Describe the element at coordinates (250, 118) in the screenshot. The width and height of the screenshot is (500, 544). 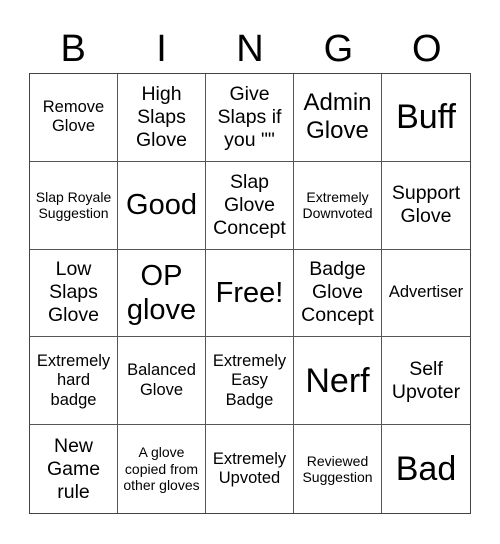
I see `bingo-cell: Give Slaps if you ""` at that location.